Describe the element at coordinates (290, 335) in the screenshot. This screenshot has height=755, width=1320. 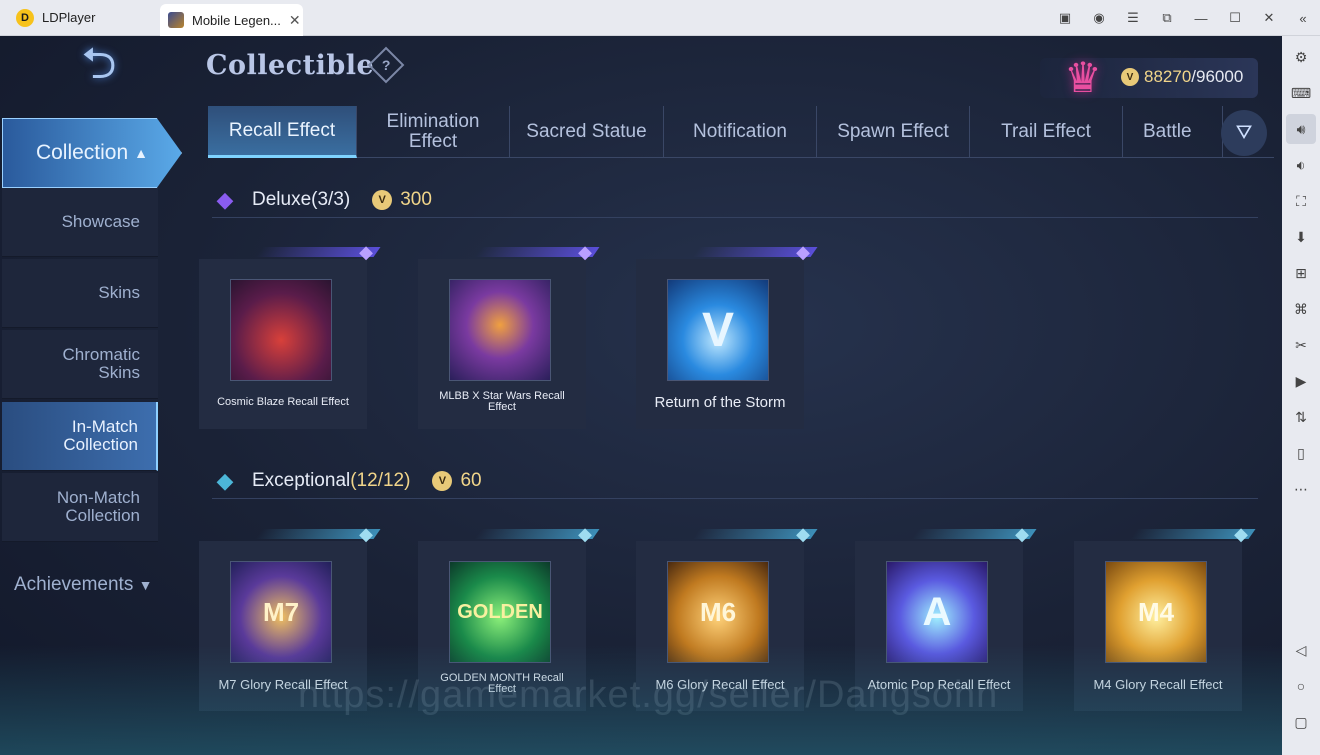
I see `collectible-card: ◆ Cosmic Blaze Recall Effect` at that location.